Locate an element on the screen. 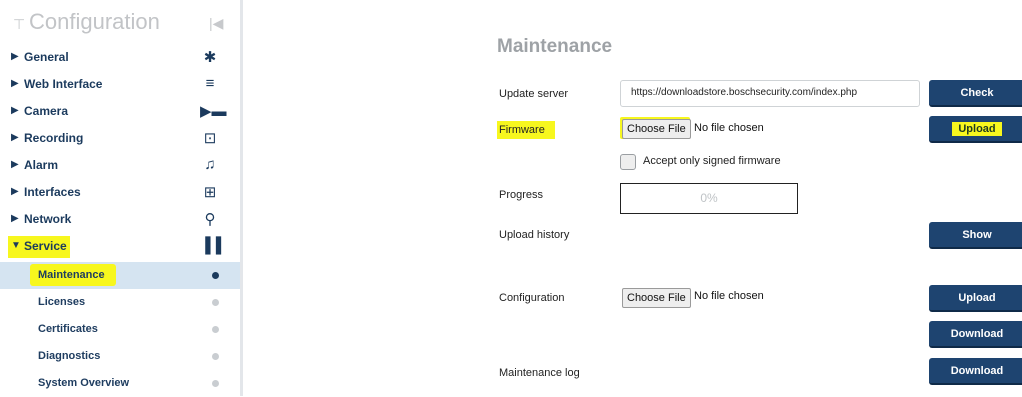 This screenshot has height=397, width=1022. configuration-choose-file-button: Choose File is located at coordinates (656, 298).